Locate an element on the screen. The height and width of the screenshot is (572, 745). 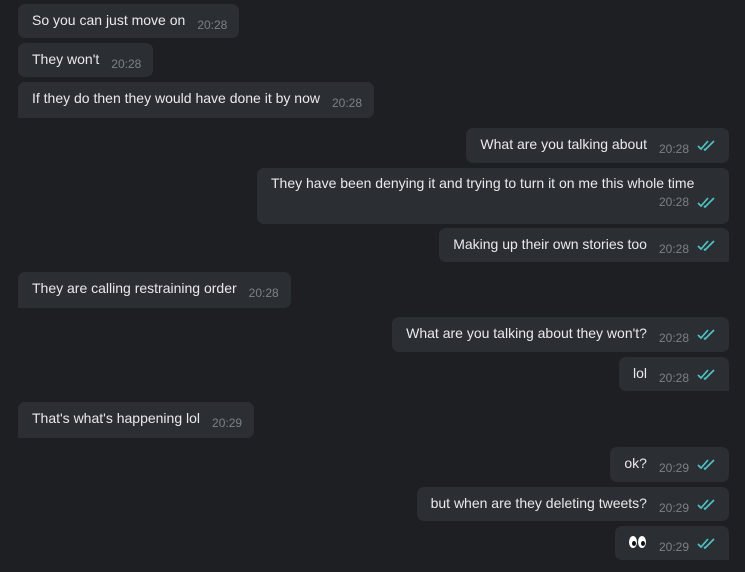
message-outgoing: What are you talking about 20:28 is located at coordinates (597, 145).